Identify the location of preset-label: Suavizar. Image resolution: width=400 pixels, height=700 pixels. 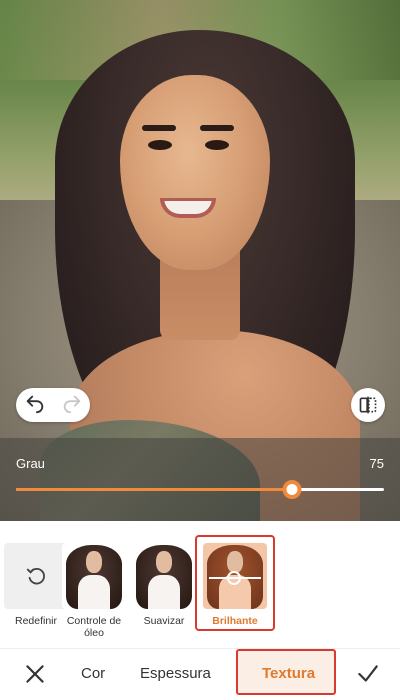
(164, 621).